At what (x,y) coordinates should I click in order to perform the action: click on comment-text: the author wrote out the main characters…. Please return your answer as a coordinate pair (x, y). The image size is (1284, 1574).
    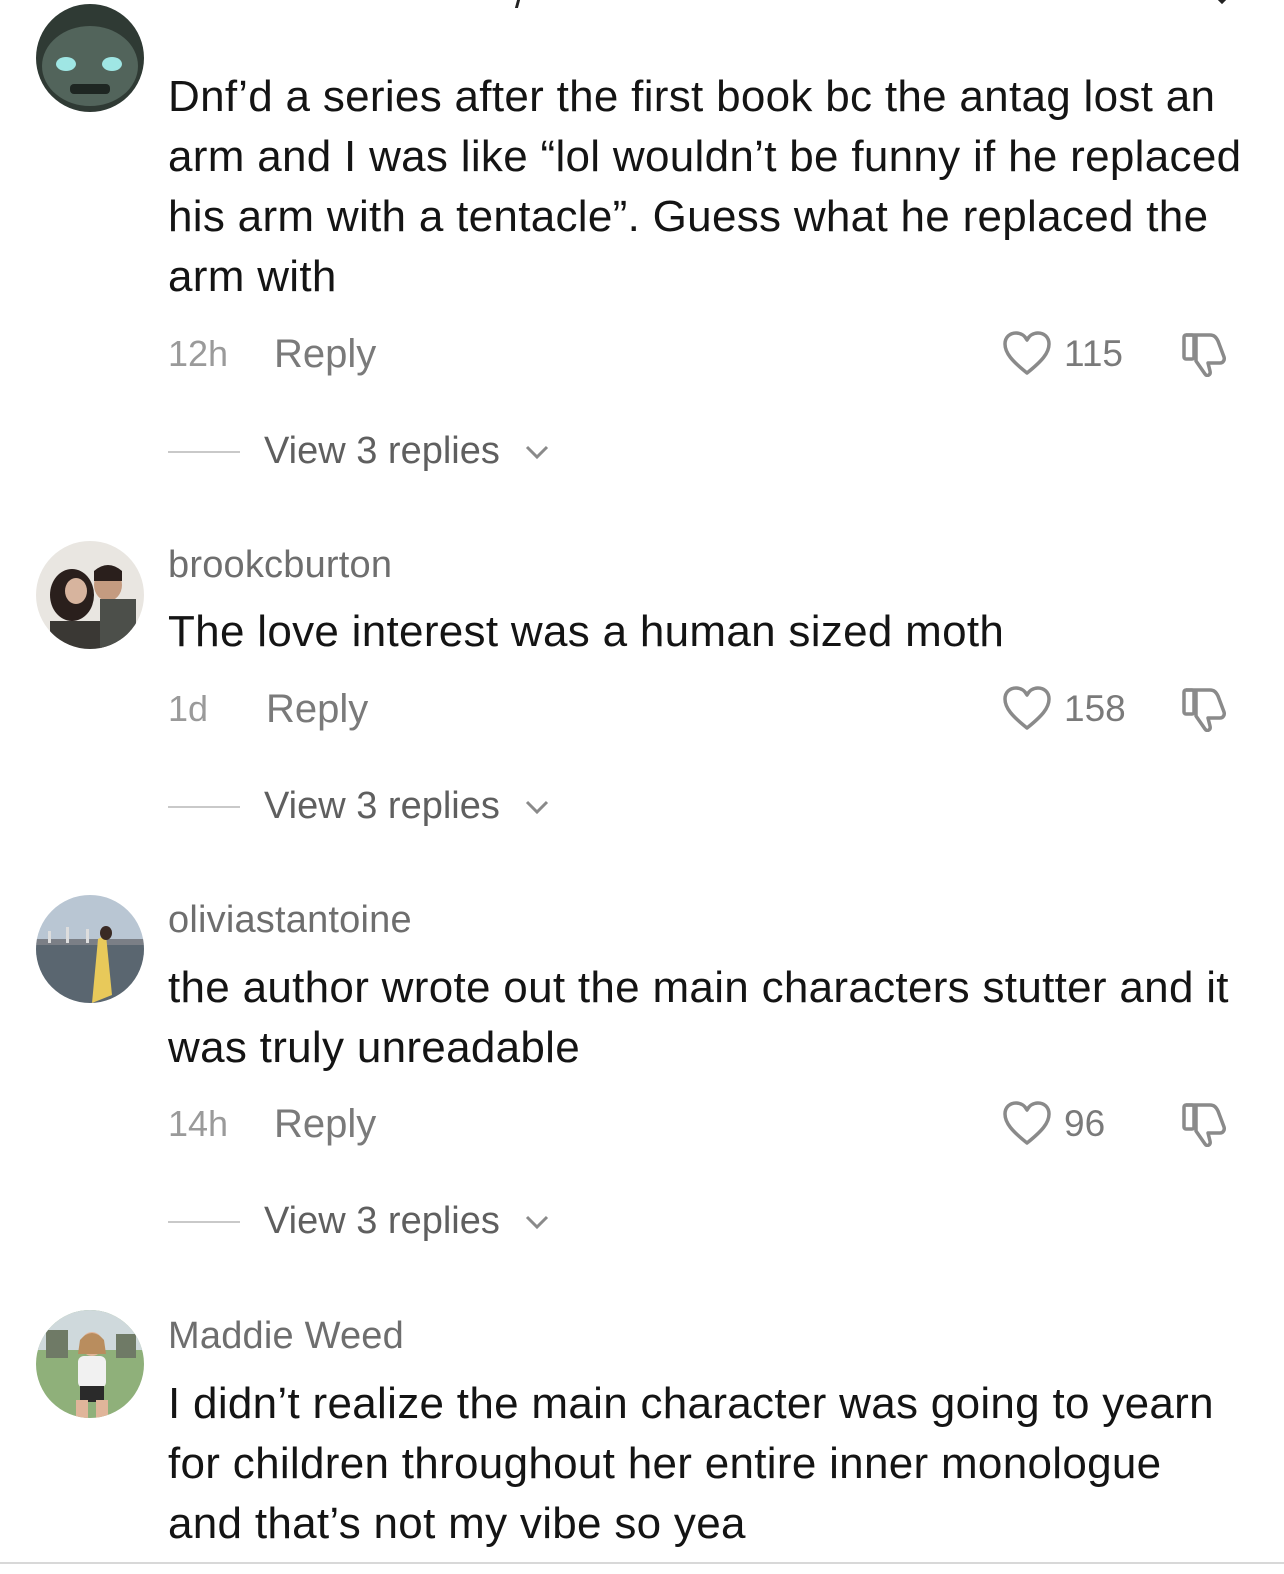
    Looking at the image, I should click on (698, 1017).